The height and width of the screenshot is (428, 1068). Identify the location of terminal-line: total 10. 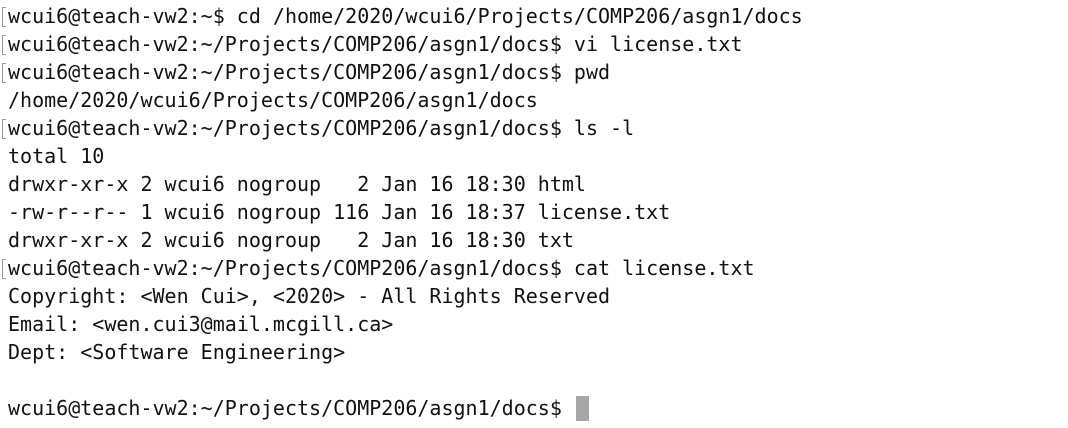
(56, 156).